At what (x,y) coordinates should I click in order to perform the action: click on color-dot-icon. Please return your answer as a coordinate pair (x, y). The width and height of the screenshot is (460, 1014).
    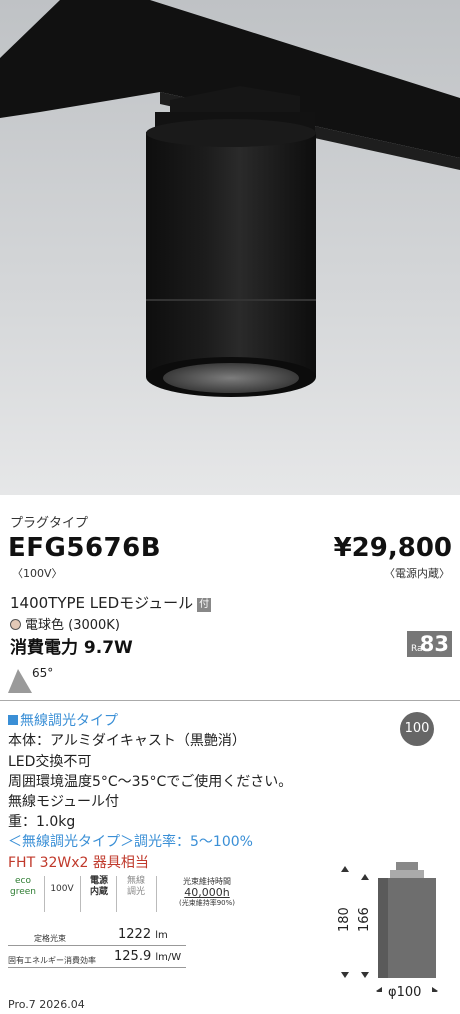
    Looking at the image, I should click on (15, 624).